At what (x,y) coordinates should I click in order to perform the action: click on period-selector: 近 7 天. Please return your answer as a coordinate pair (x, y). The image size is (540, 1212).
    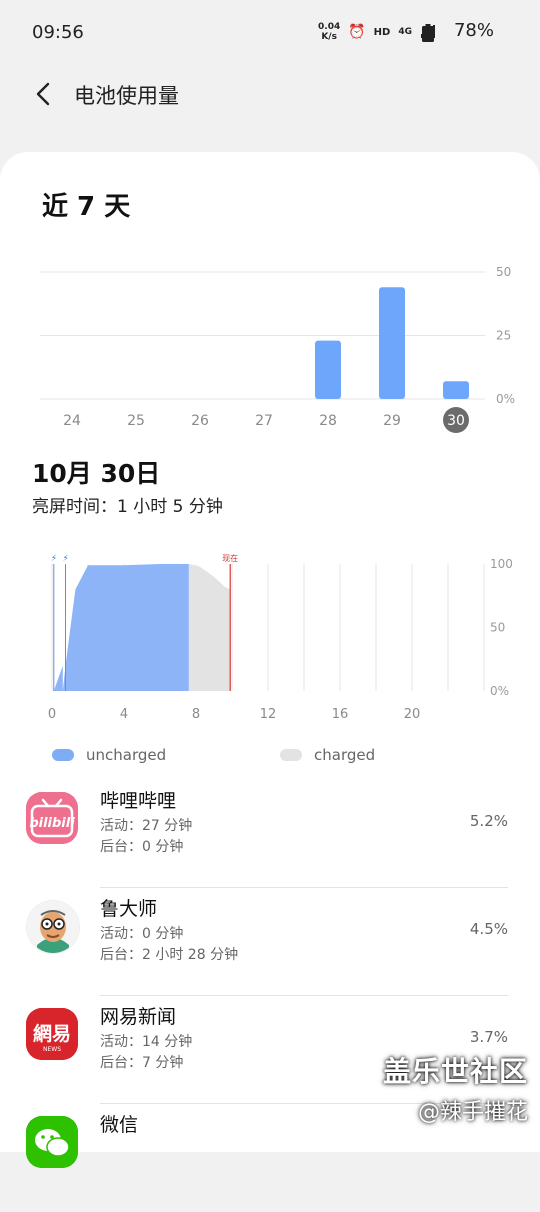
    Looking at the image, I should click on (86, 204).